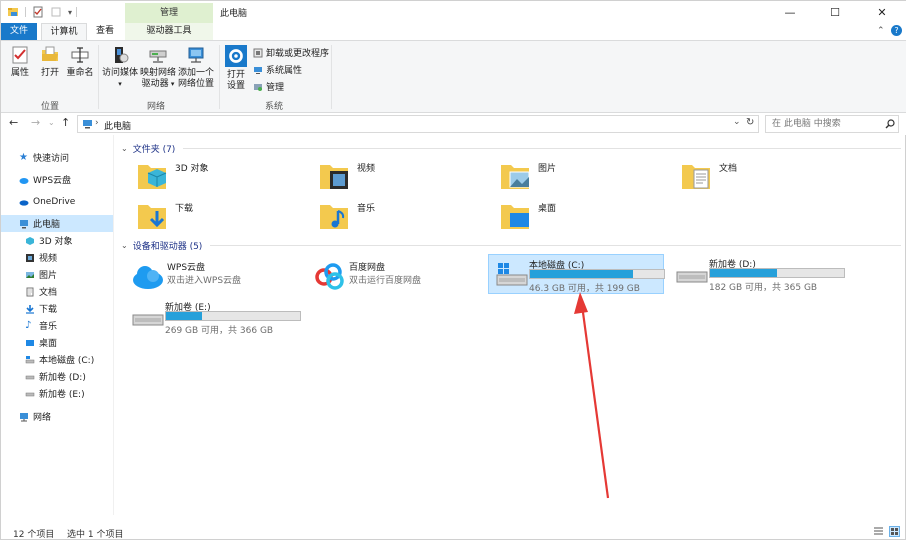  Describe the element at coordinates (210, 218) in the screenshot. I see `folder-downloads: 下载` at that location.